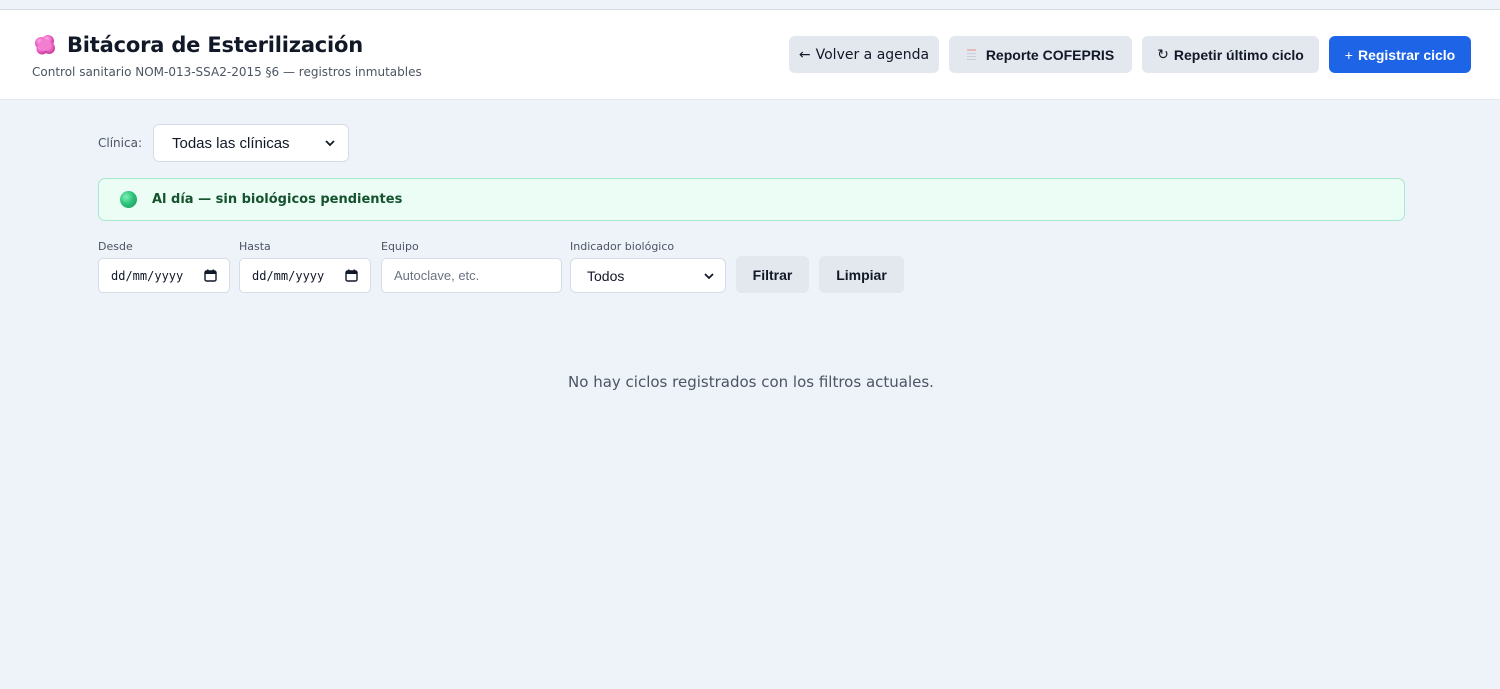  What do you see at coordinates (622, 246) in the screenshot?
I see `bio-indicator-label: Indicador biológico` at bounding box center [622, 246].